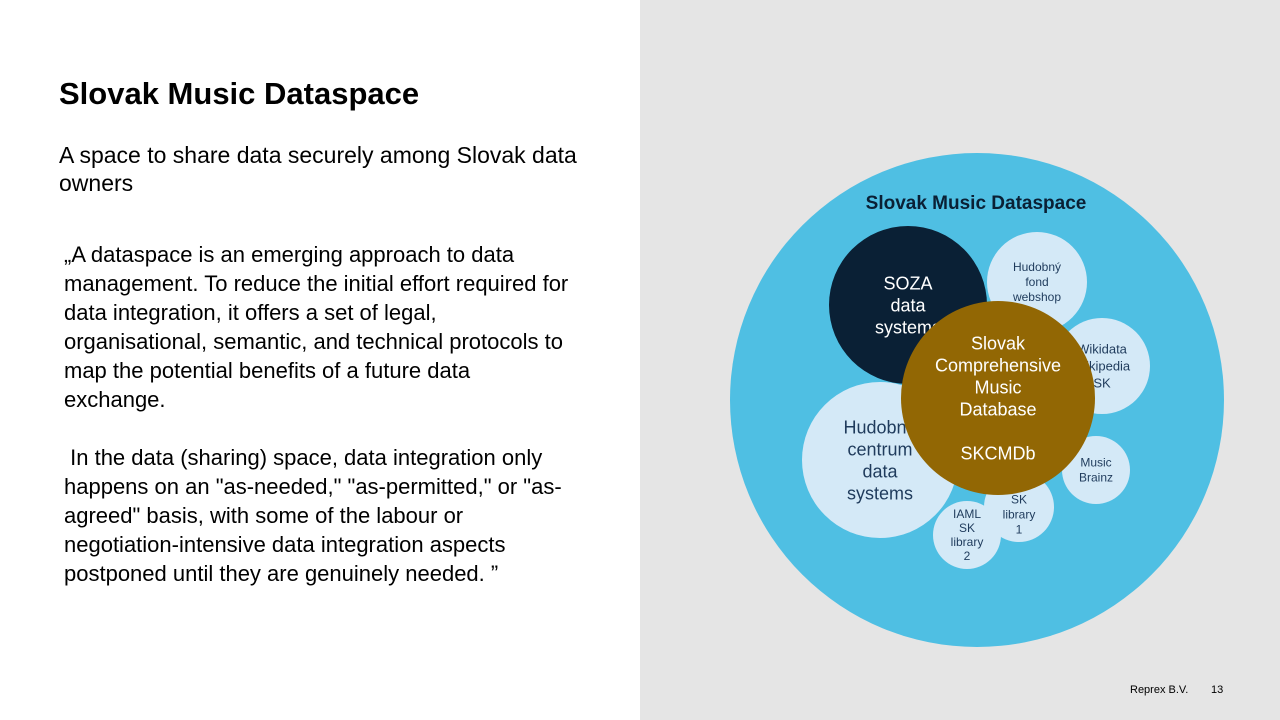 The height and width of the screenshot is (720, 1280). I want to click on iaml2-label: IAML, so click(967, 514).